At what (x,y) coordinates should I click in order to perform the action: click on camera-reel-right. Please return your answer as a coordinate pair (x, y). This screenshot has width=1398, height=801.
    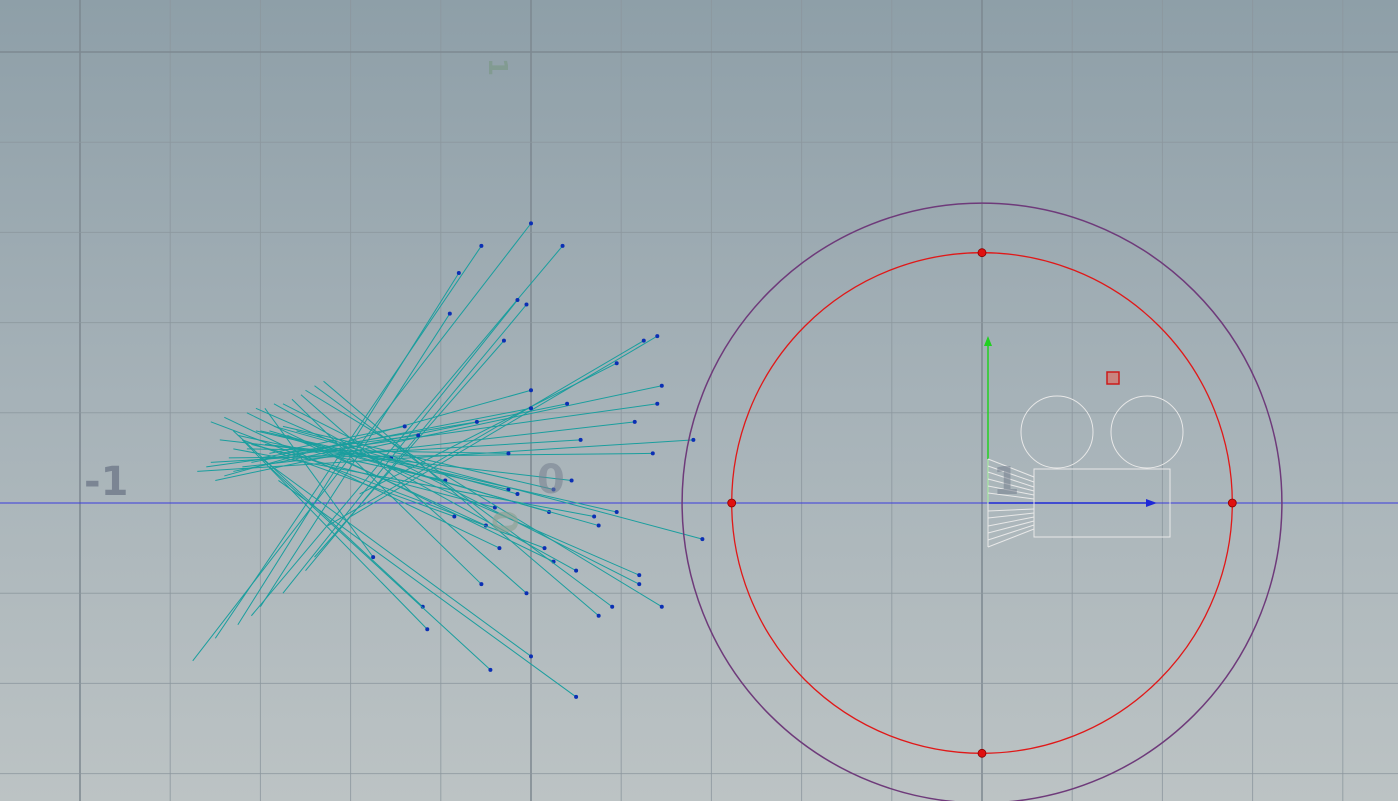
    Looking at the image, I should click on (1147, 432).